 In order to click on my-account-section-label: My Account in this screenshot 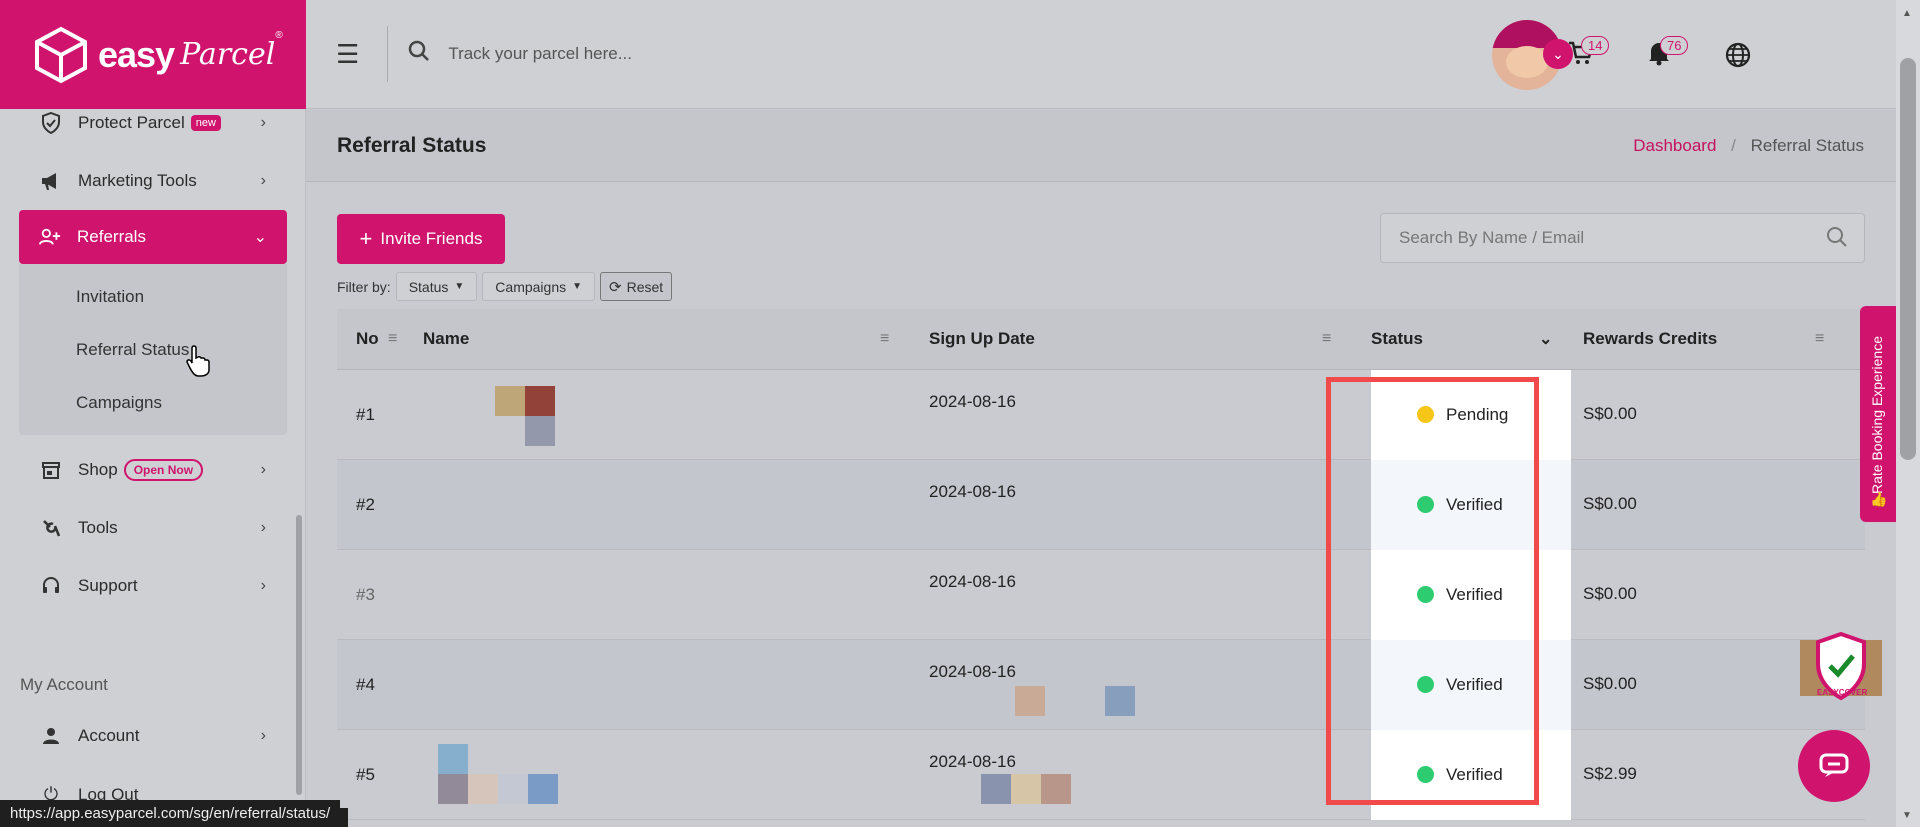, I will do `click(64, 684)`.